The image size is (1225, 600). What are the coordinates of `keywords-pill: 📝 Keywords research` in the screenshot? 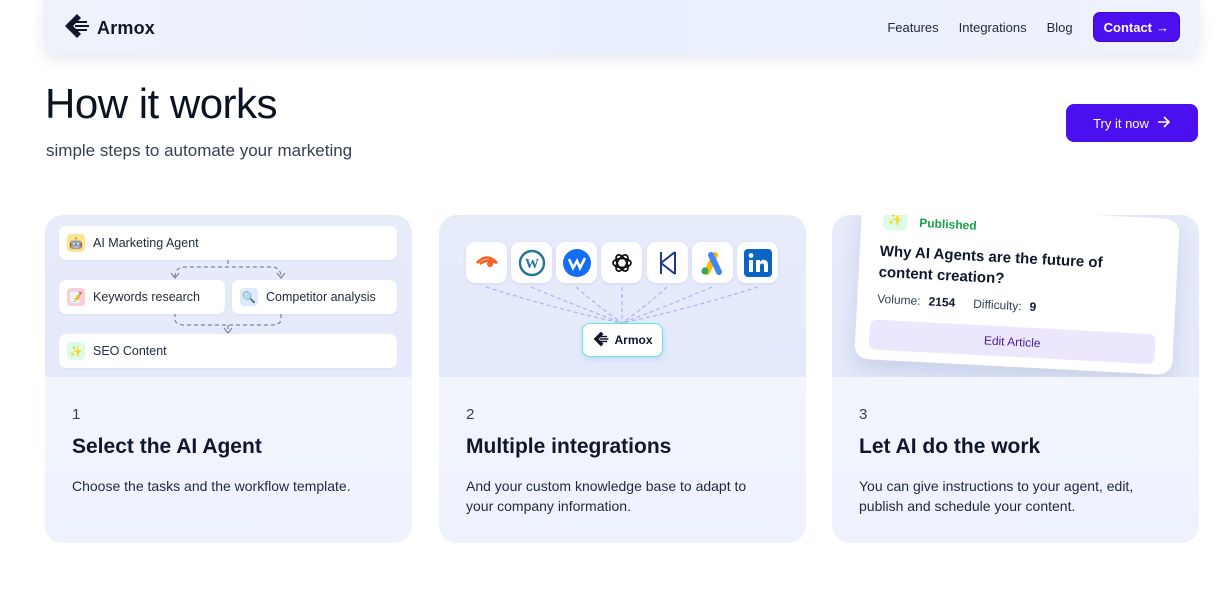 It's located at (142, 297).